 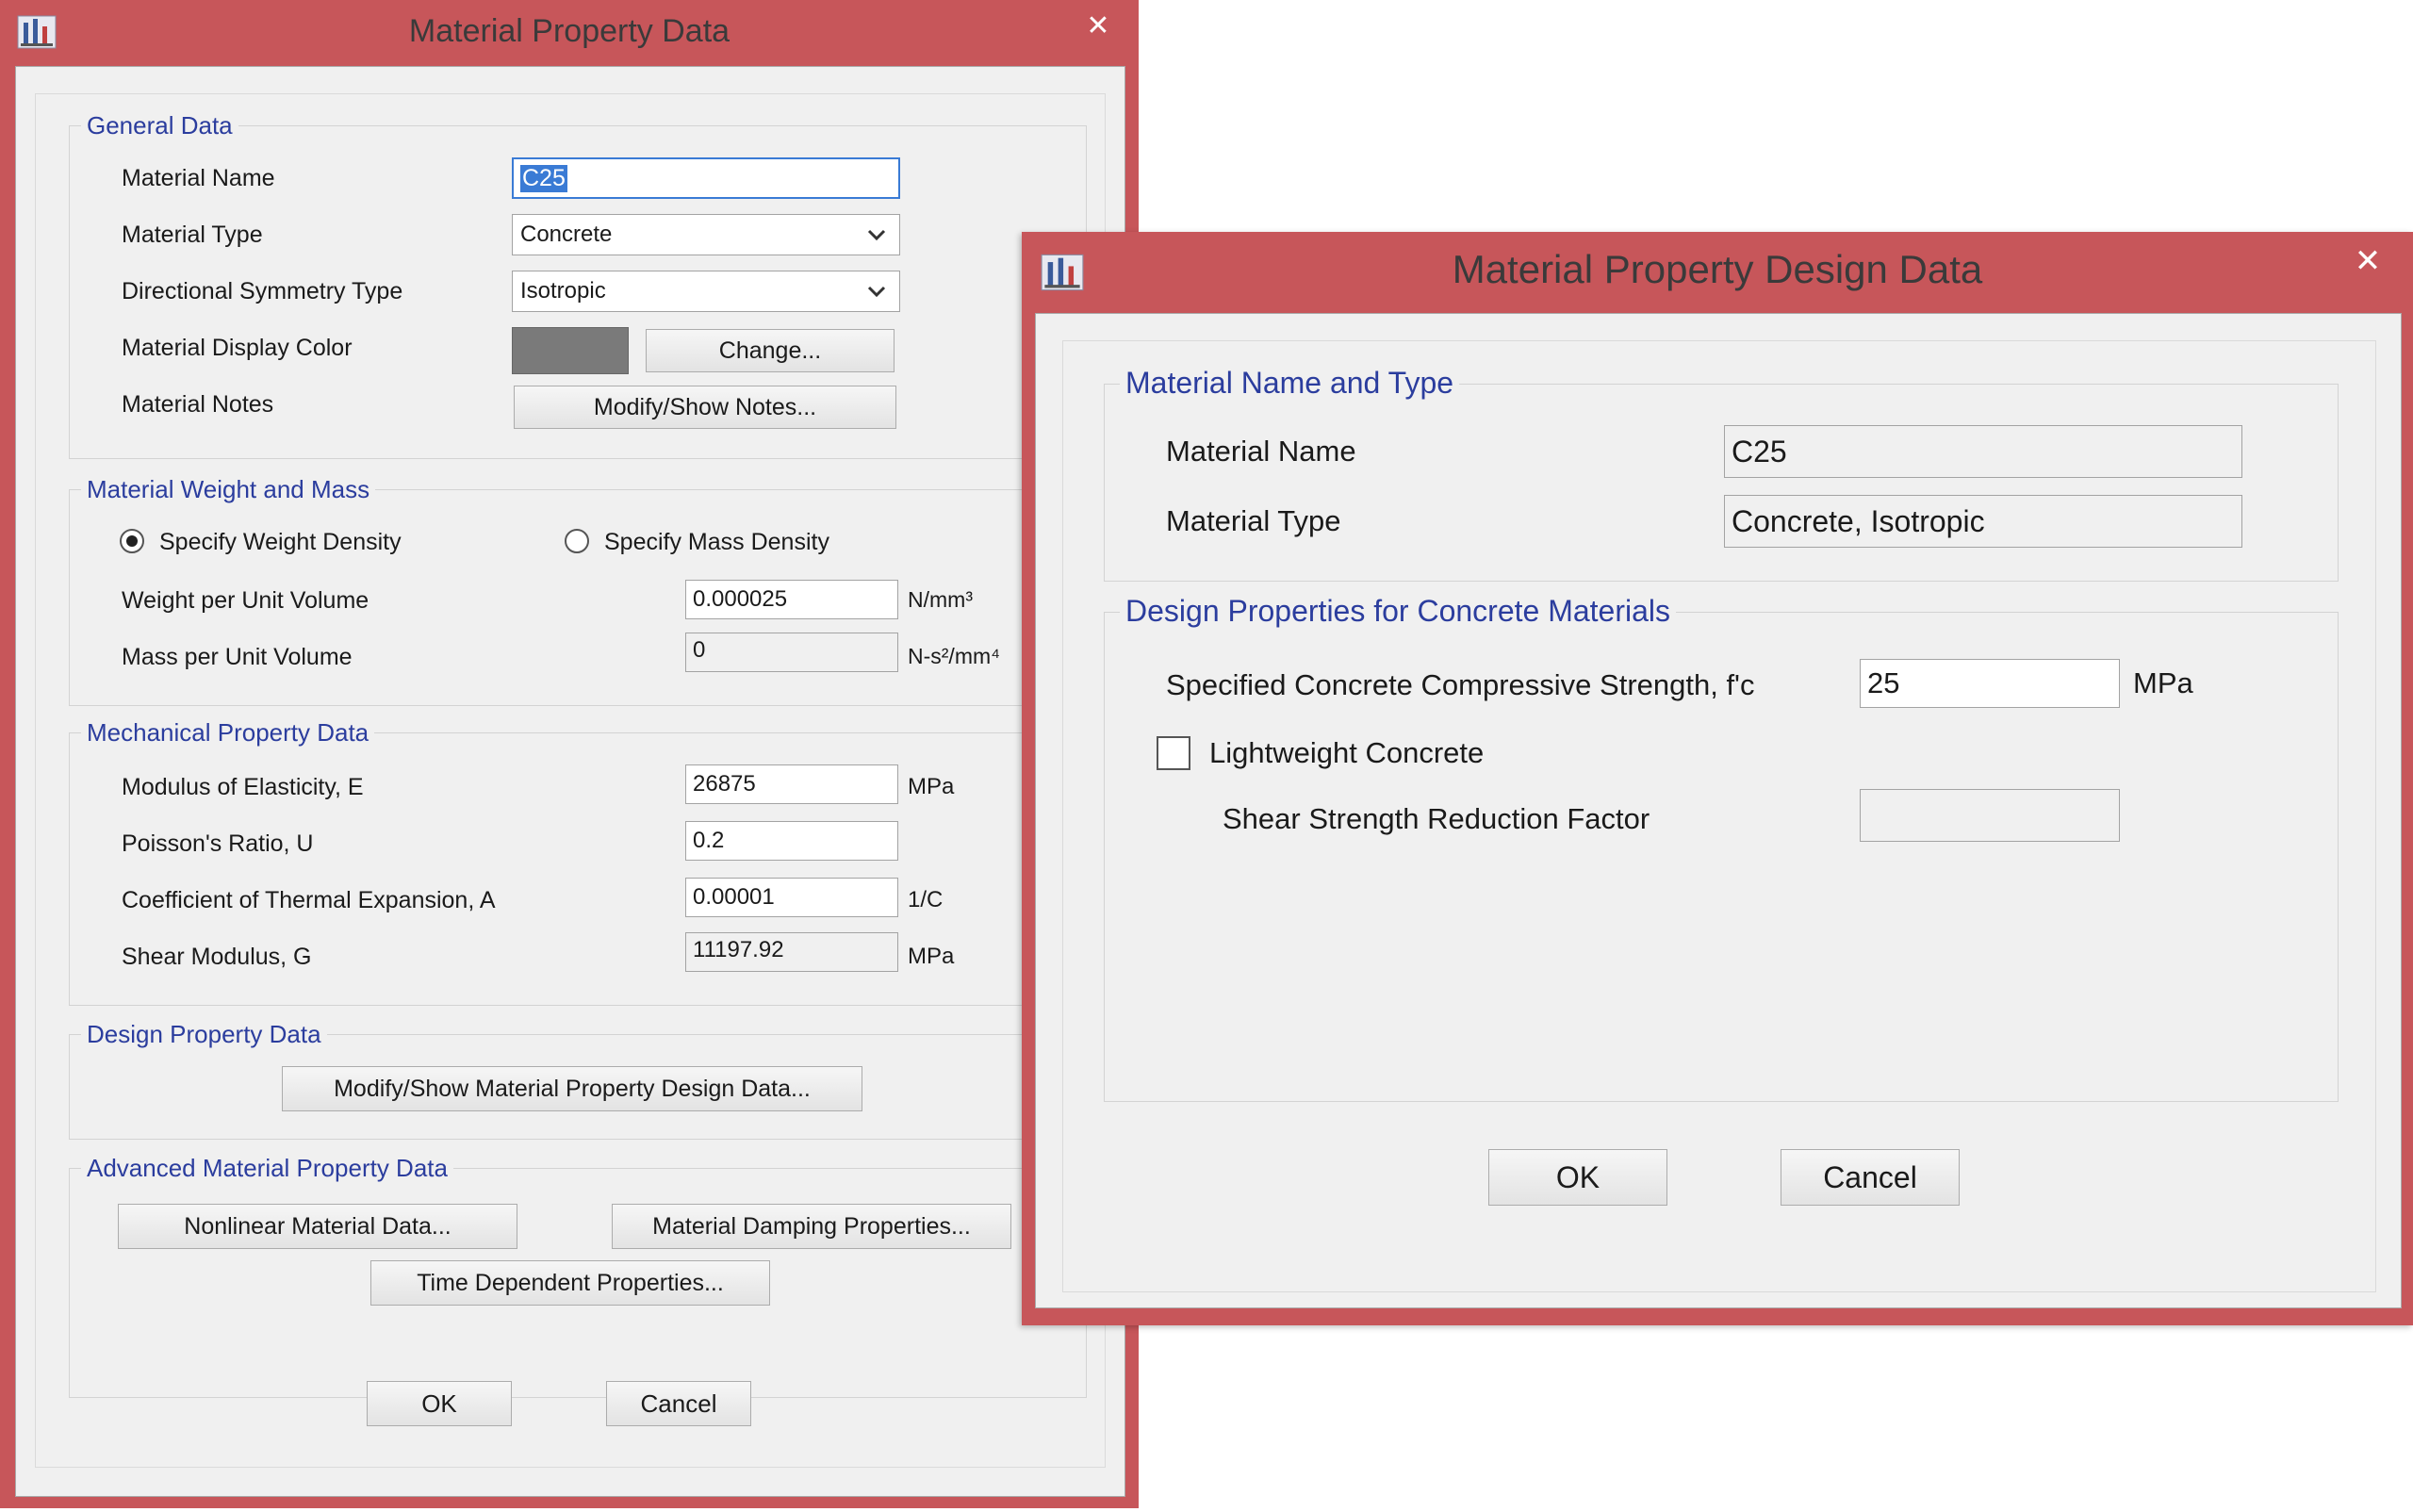 What do you see at coordinates (238, 657) in the screenshot?
I see `mass-per-volume-label: Mass per Unit Volume` at bounding box center [238, 657].